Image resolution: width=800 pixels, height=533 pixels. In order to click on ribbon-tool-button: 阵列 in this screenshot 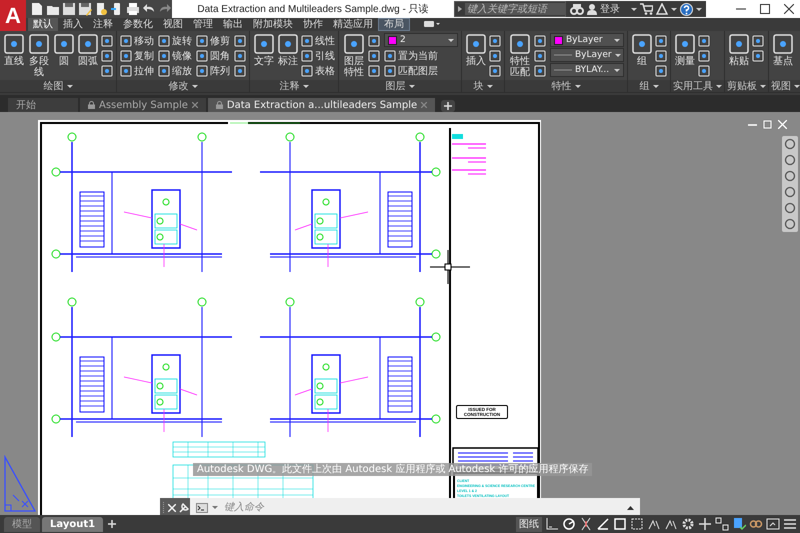, I will do `click(213, 70)`.